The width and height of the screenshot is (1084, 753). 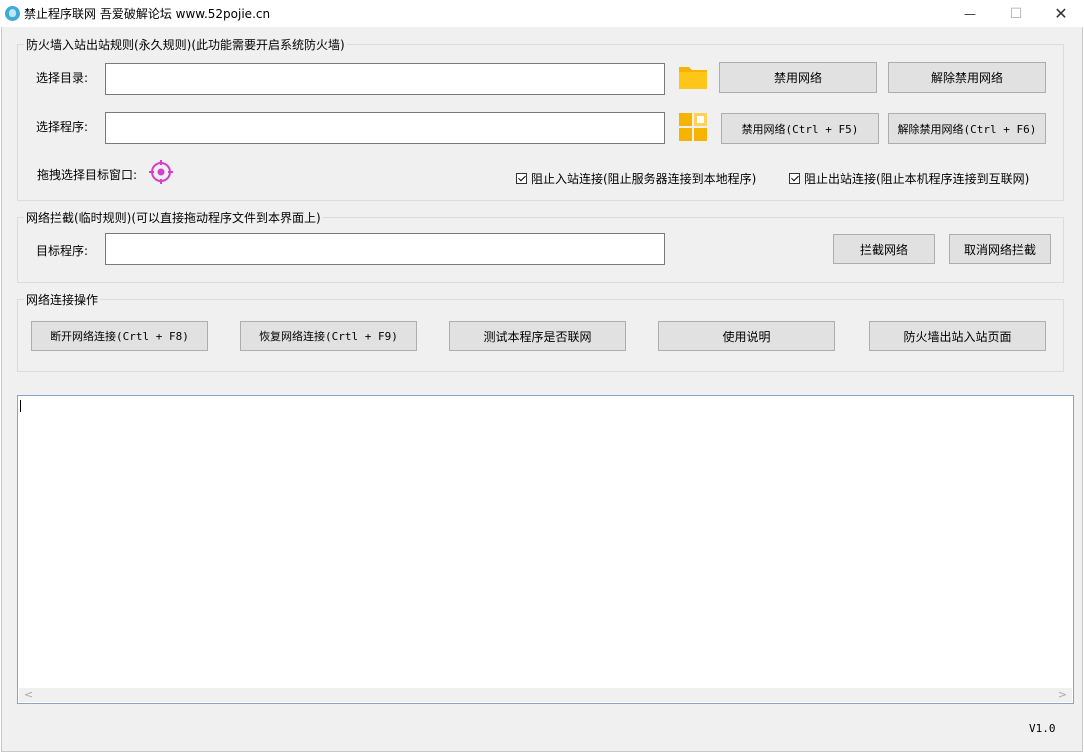 I want to click on program-grid-icon, so click(x=693, y=127).